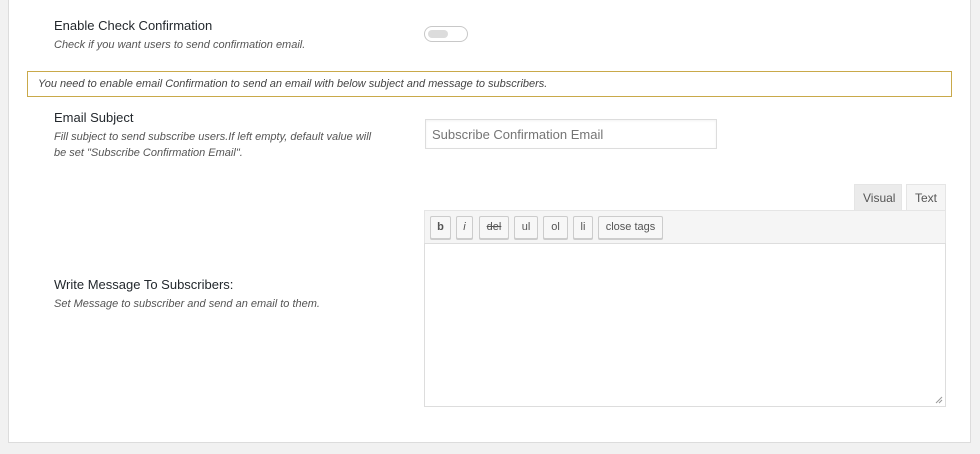  Describe the element at coordinates (440, 227) in the screenshot. I see `bold-button: b` at that location.